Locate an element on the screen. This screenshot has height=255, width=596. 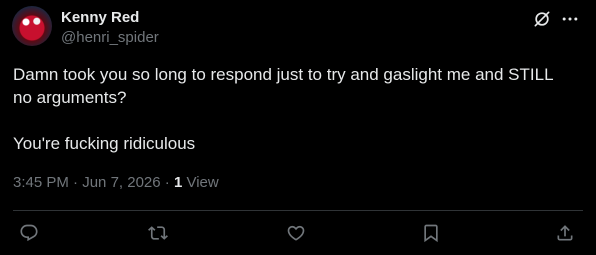
author-handle: @henri_spider is located at coordinates (110, 37).